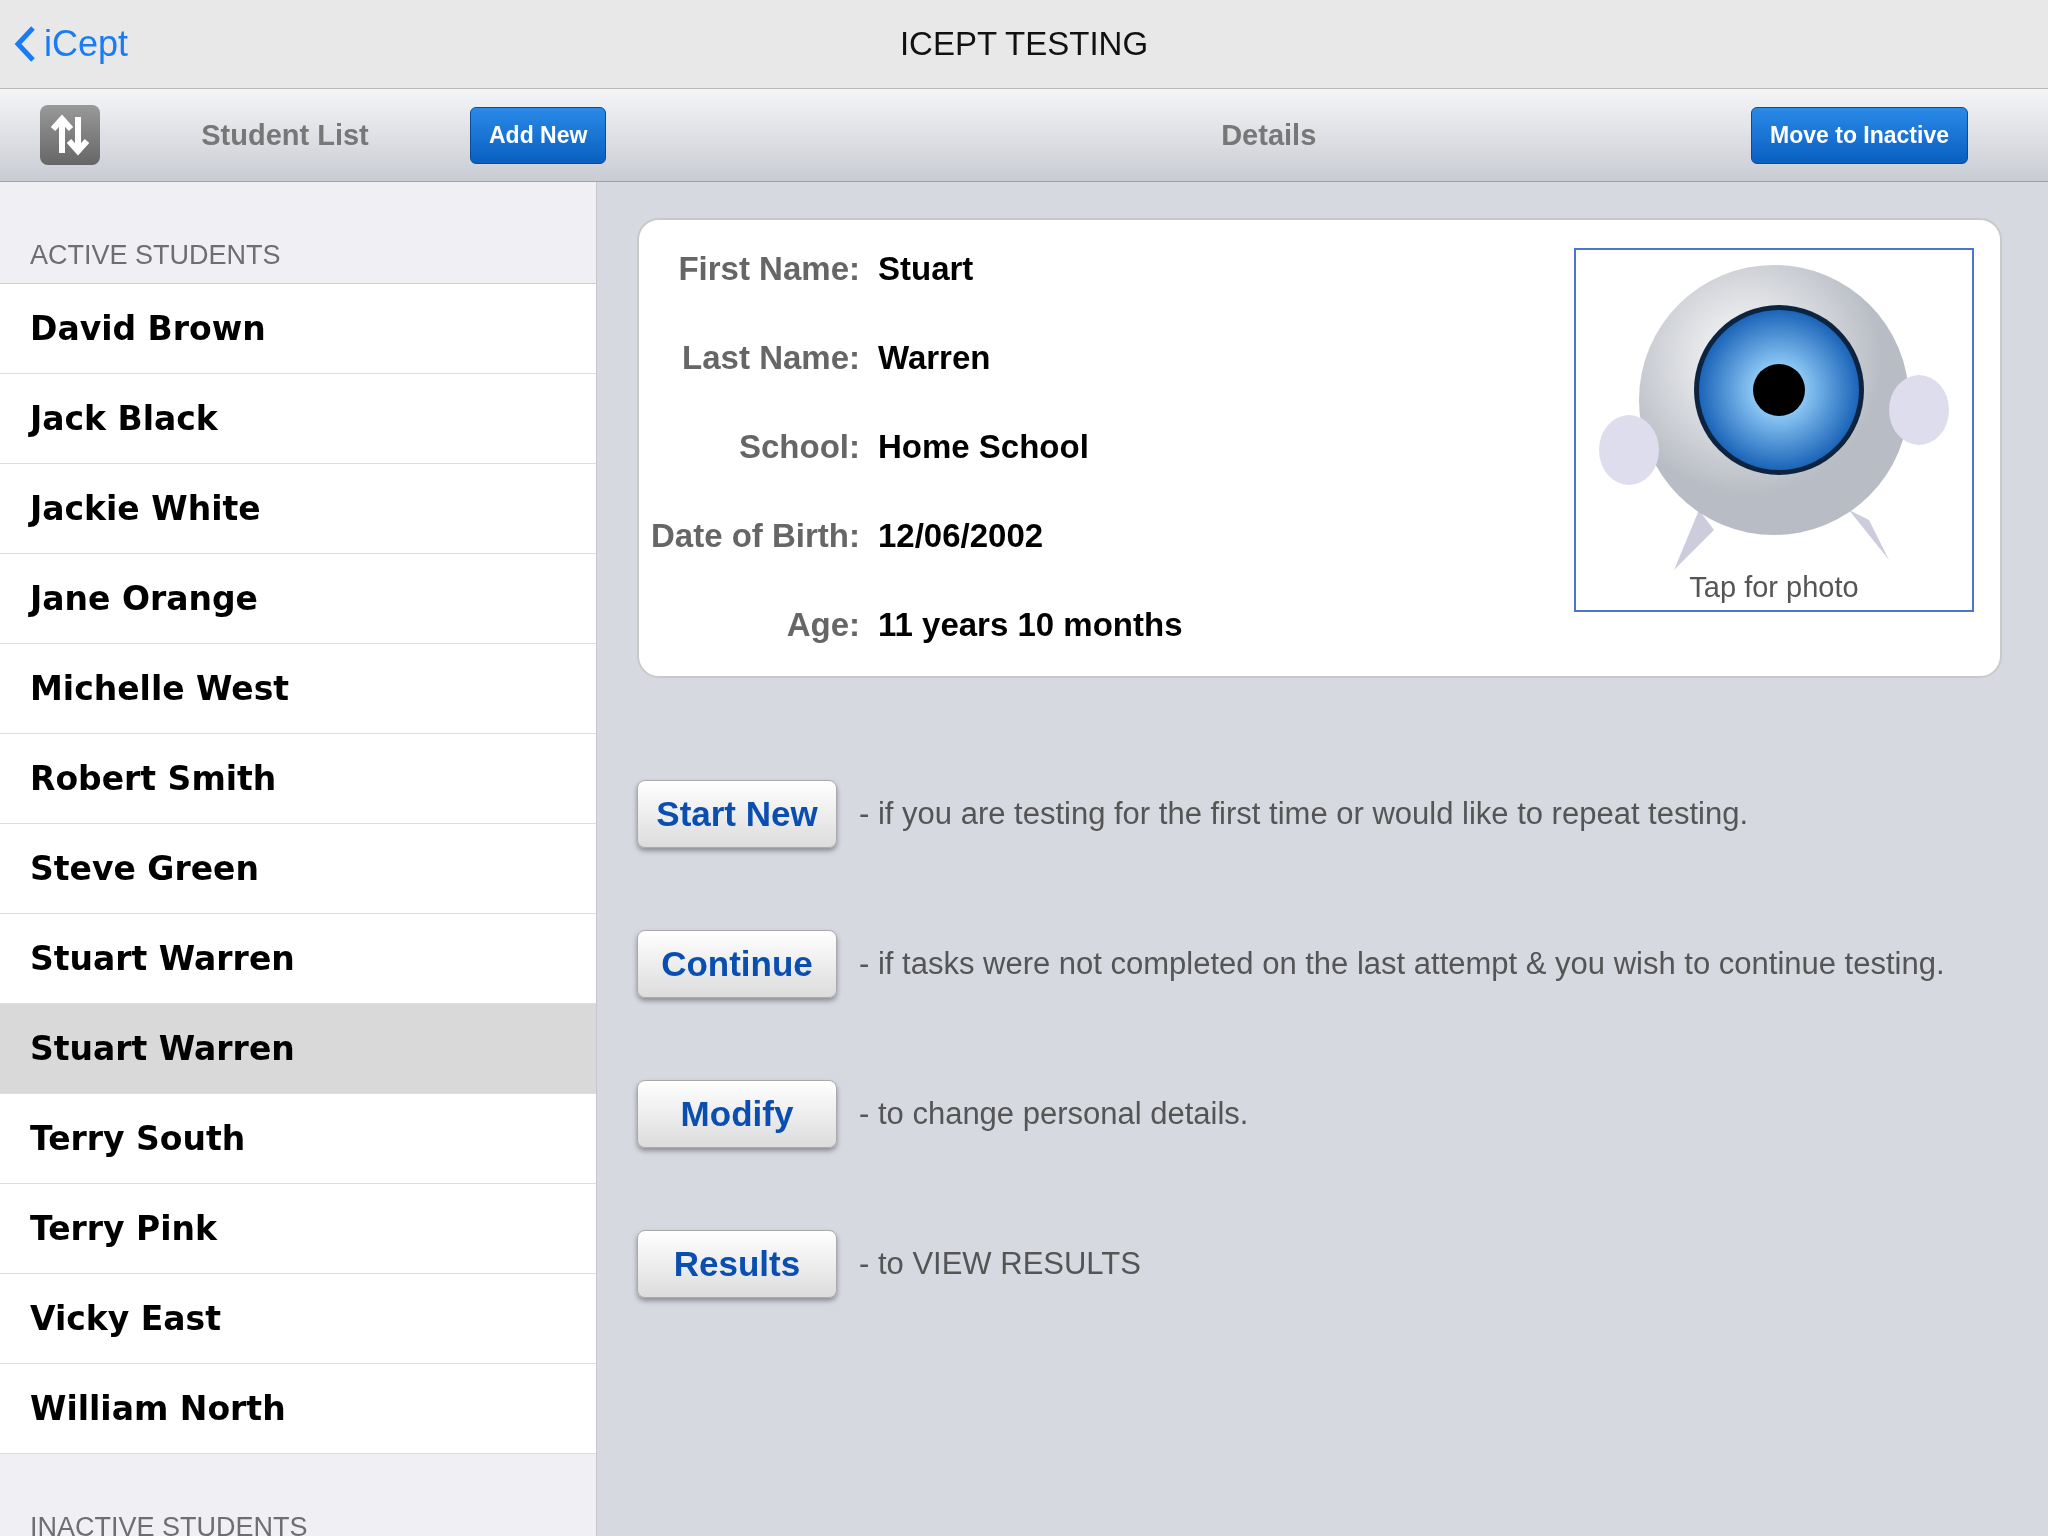 The width and height of the screenshot is (2048, 1536). Describe the element at coordinates (1774, 587) in the screenshot. I see `photo-caption: Tap for photo` at that location.